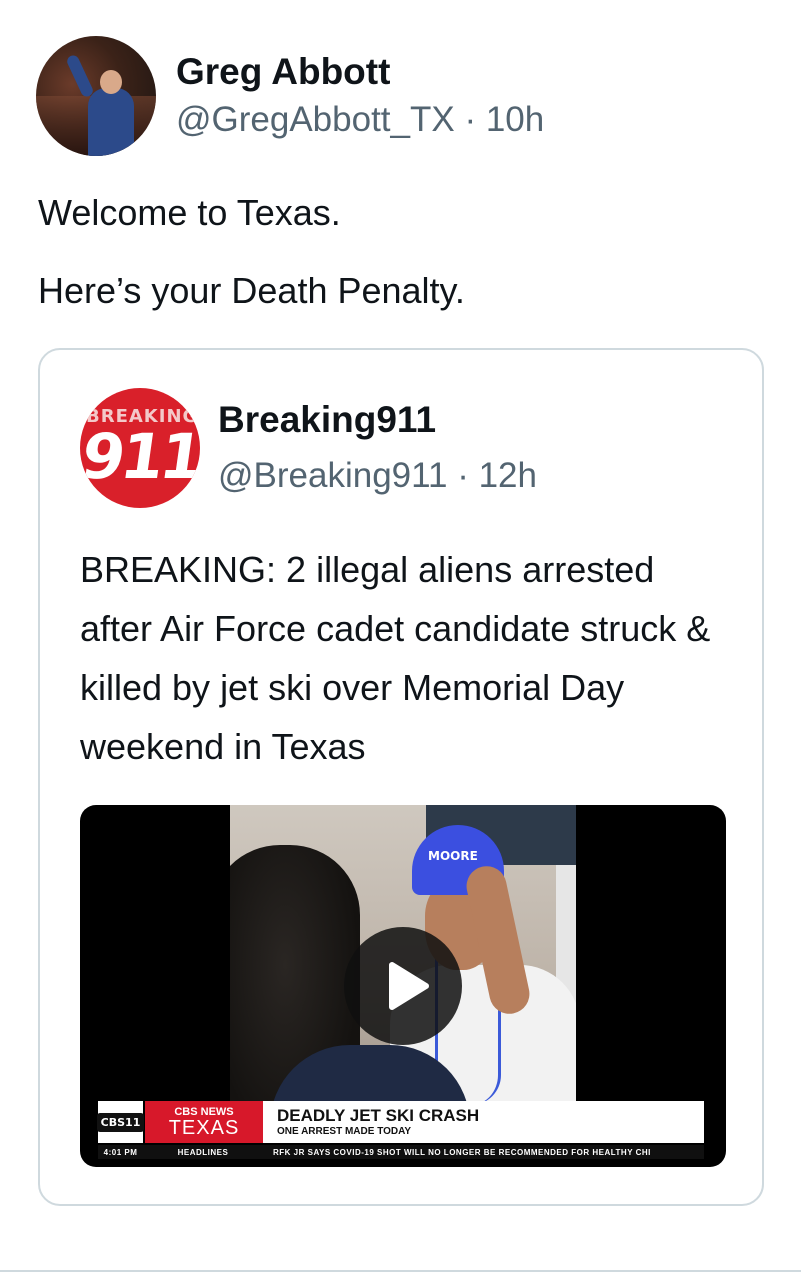  What do you see at coordinates (111, 82) in the screenshot?
I see `avatar-head` at bounding box center [111, 82].